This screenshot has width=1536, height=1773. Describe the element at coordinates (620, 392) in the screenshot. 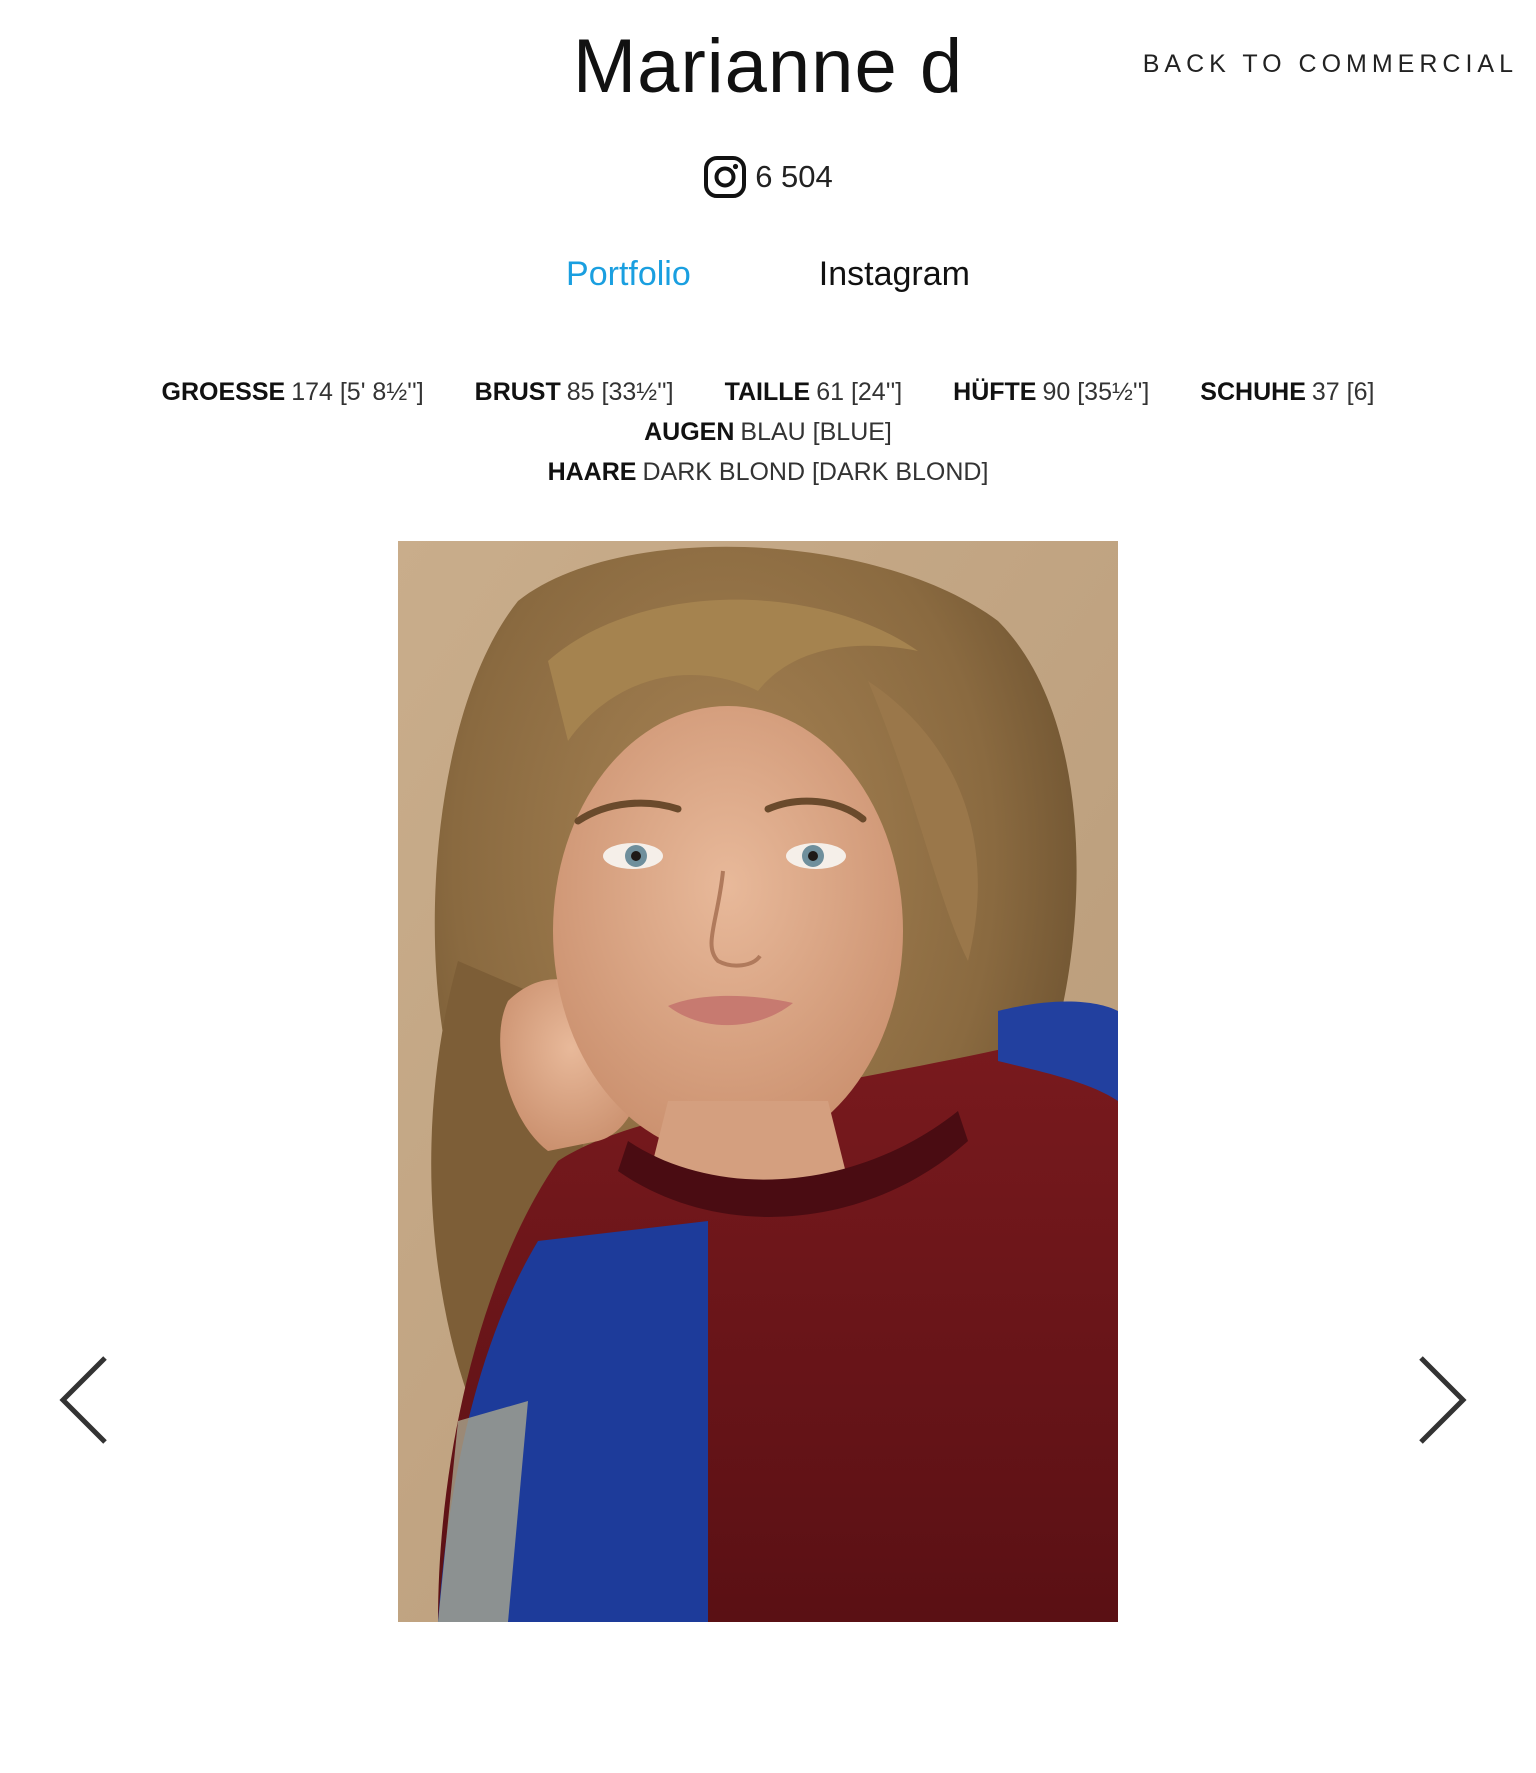

I see `measurement-value: 85 [33½'']` at that location.